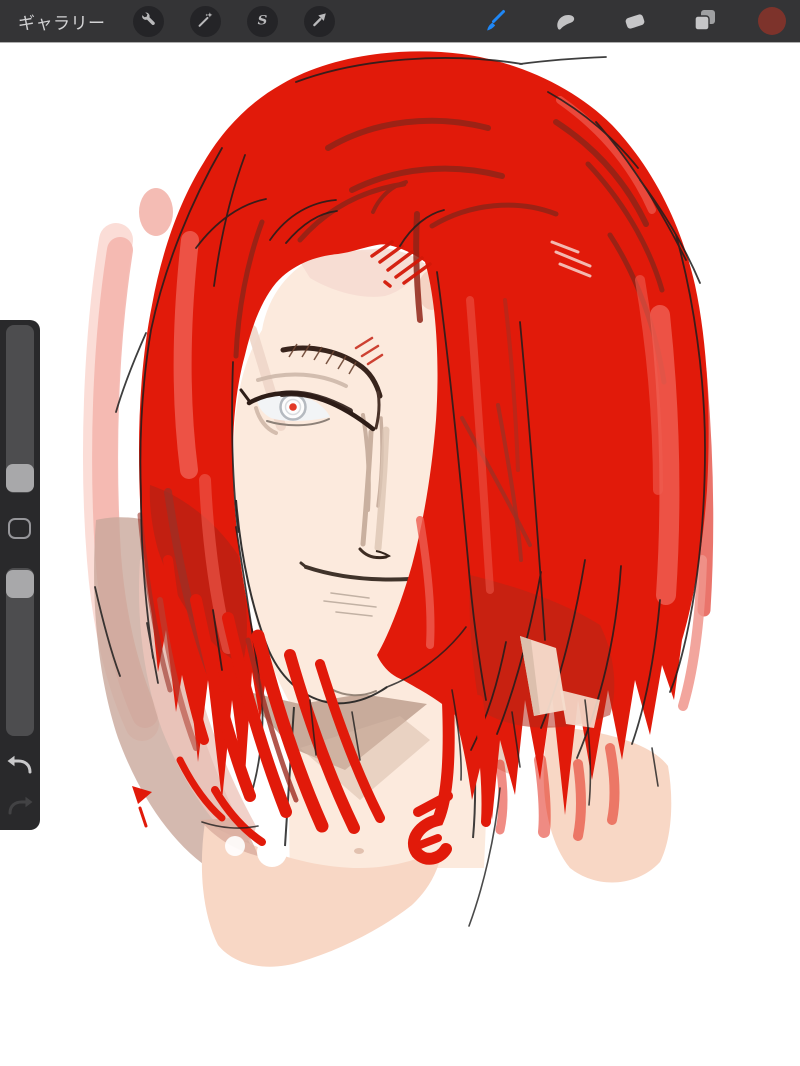  I want to click on eraser-icon, so click(635, 21).